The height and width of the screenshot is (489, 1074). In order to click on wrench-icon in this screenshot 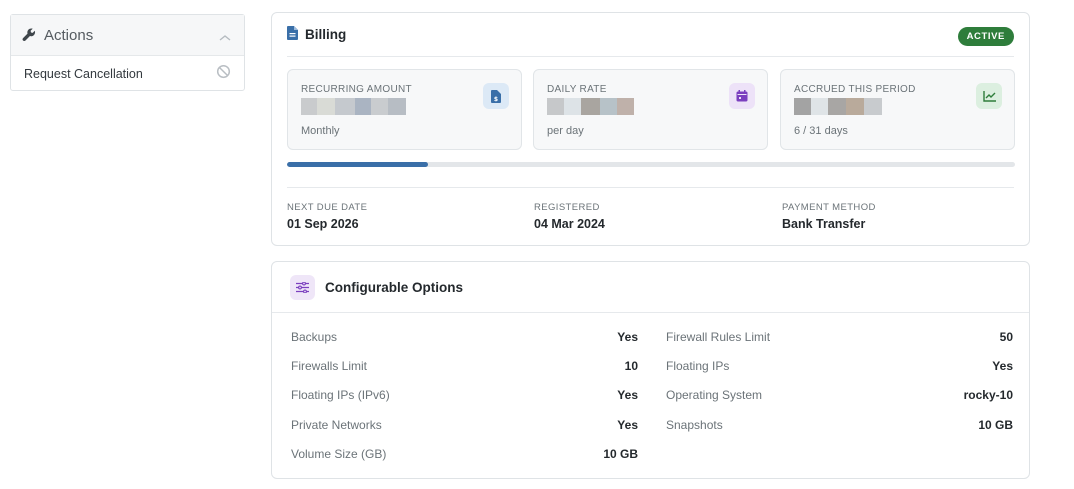, I will do `click(30, 35)`.